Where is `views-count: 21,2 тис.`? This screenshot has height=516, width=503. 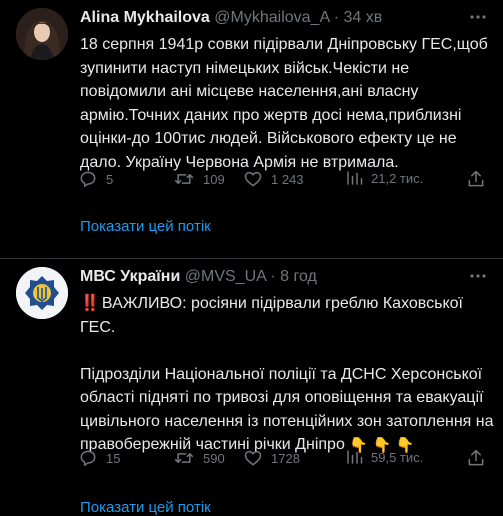 views-count: 21,2 тис. is located at coordinates (397, 178).